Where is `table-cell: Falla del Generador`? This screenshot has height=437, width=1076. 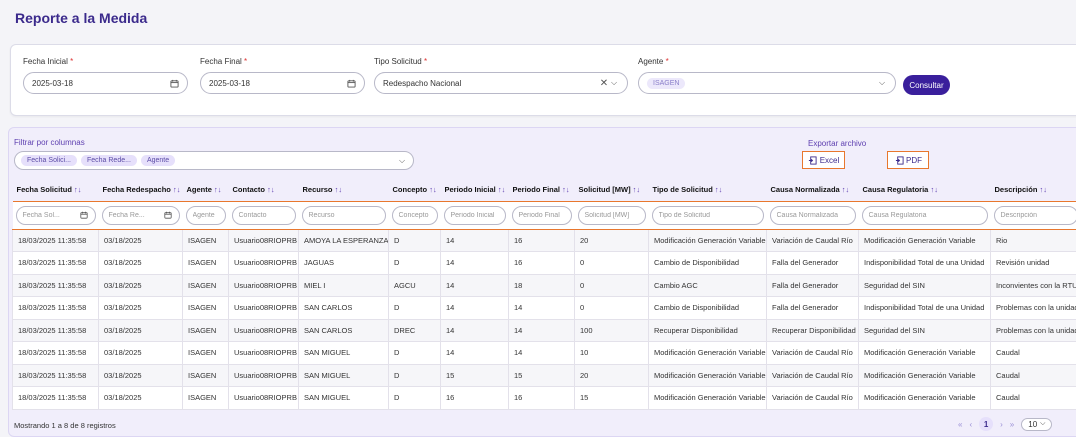
table-cell: Falla del Generador is located at coordinates (812, 308).